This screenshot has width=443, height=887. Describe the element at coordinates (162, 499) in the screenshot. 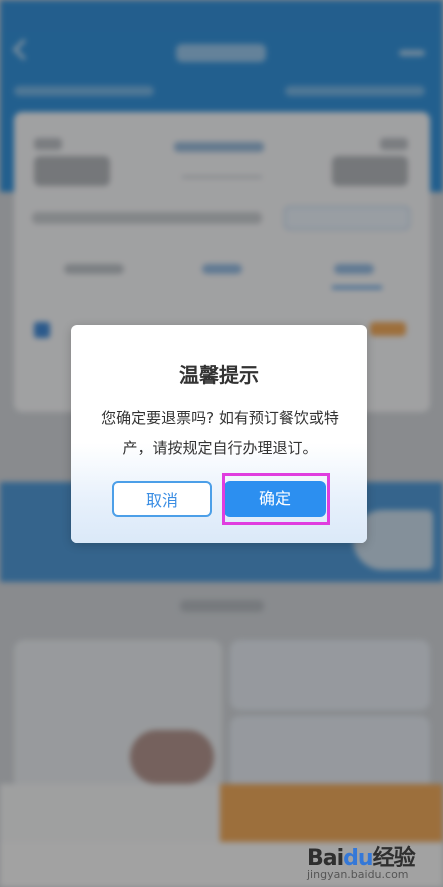

I see `cancel-button: 取消` at that location.